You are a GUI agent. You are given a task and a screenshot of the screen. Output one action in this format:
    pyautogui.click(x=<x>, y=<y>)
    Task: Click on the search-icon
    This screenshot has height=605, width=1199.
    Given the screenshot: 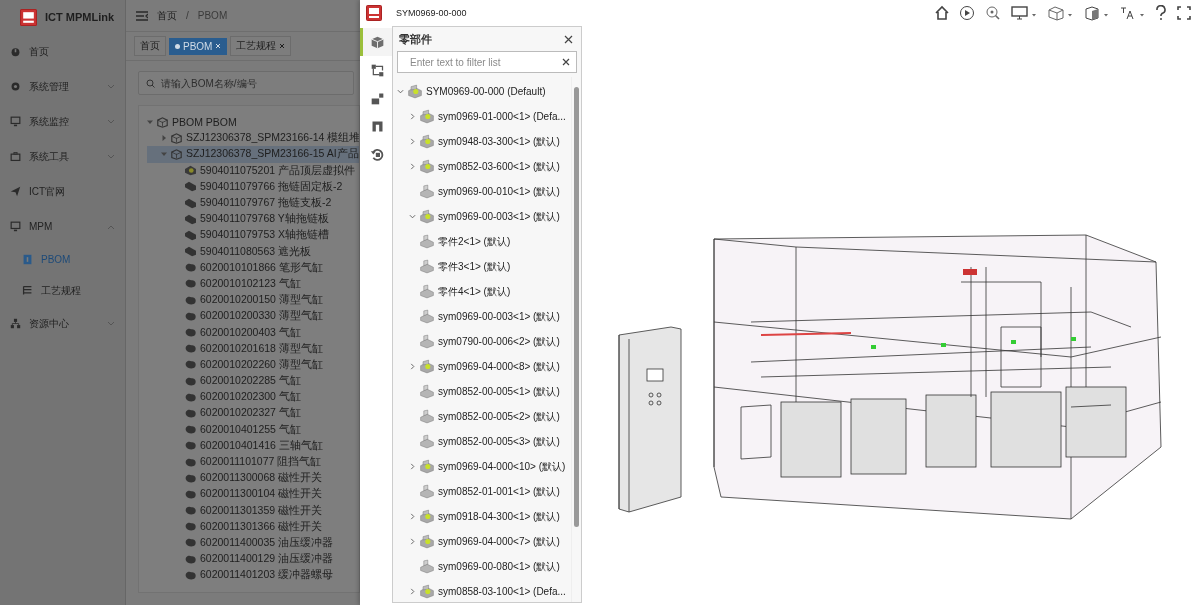 What is the action you would take?
    pyautogui.click(x=150, y=83)
    